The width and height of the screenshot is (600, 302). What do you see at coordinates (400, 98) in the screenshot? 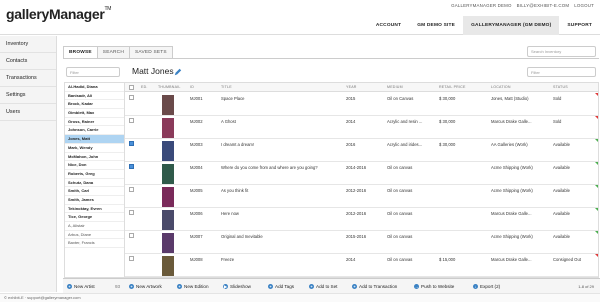
I see `cell-medium: Oil on Canvas` at bounding box center [400, 98].